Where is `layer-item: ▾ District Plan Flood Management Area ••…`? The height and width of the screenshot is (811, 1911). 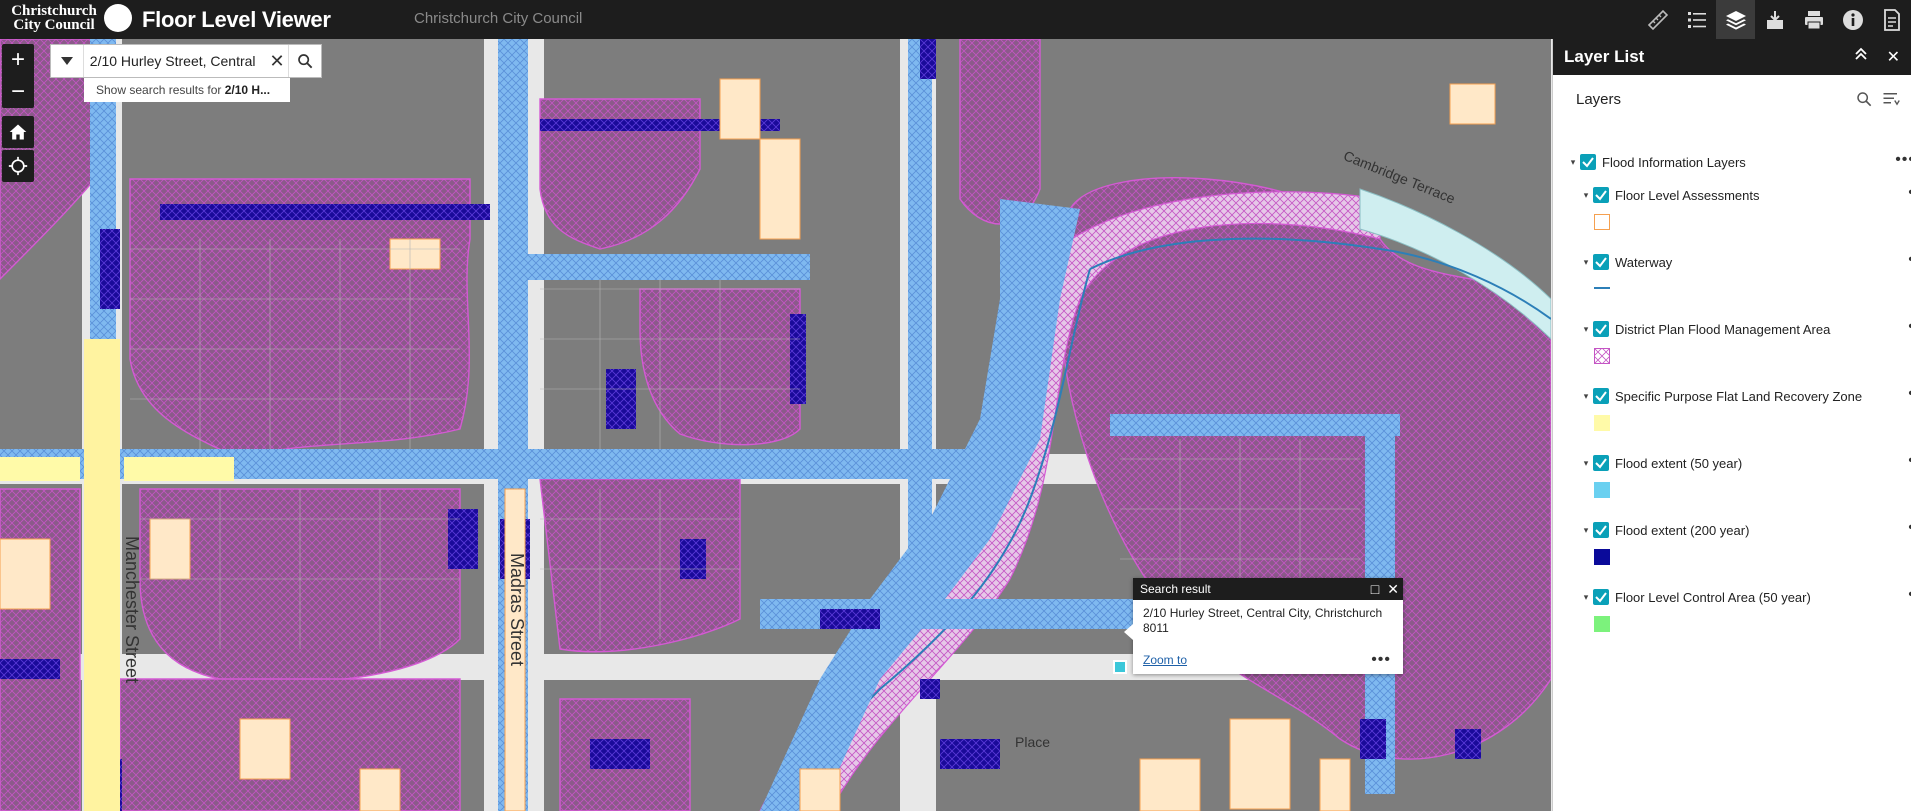 layer-item: ▾ District Plan Flood Management Area ••… is located at coordinates (1732, 341).